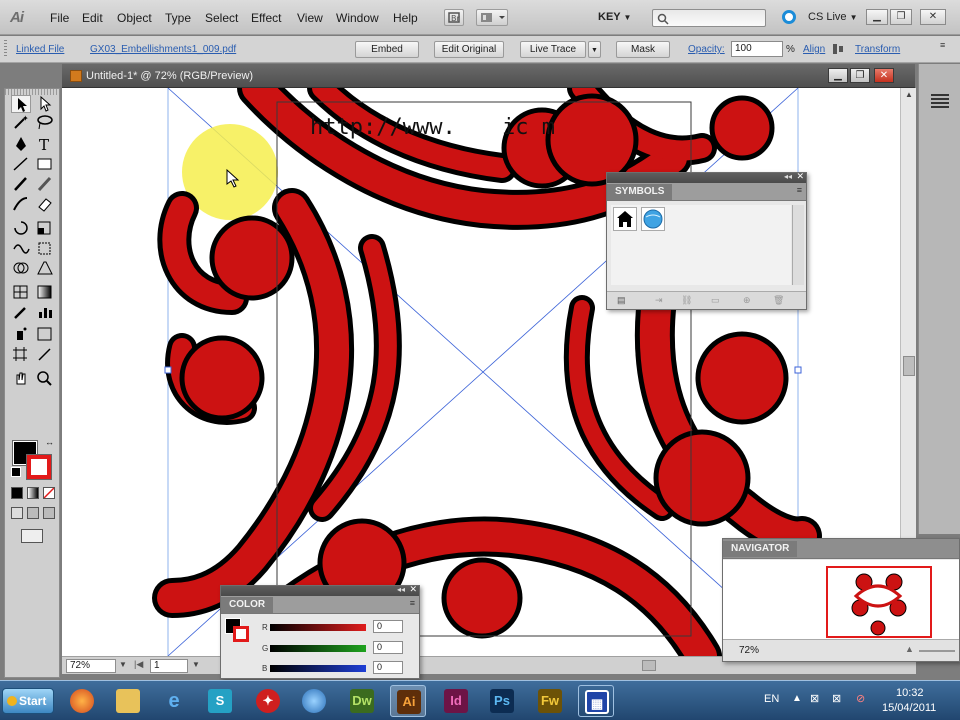  I want to click on tray-power-icon: ⊠, so click(836, 698).